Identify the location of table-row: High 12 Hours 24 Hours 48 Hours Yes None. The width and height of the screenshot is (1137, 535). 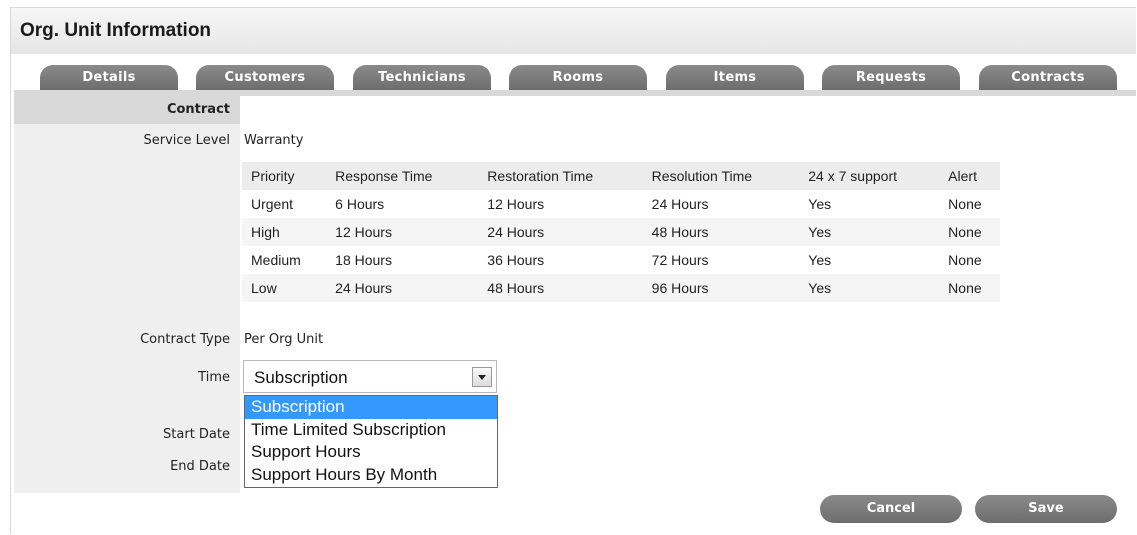
(621, 232).